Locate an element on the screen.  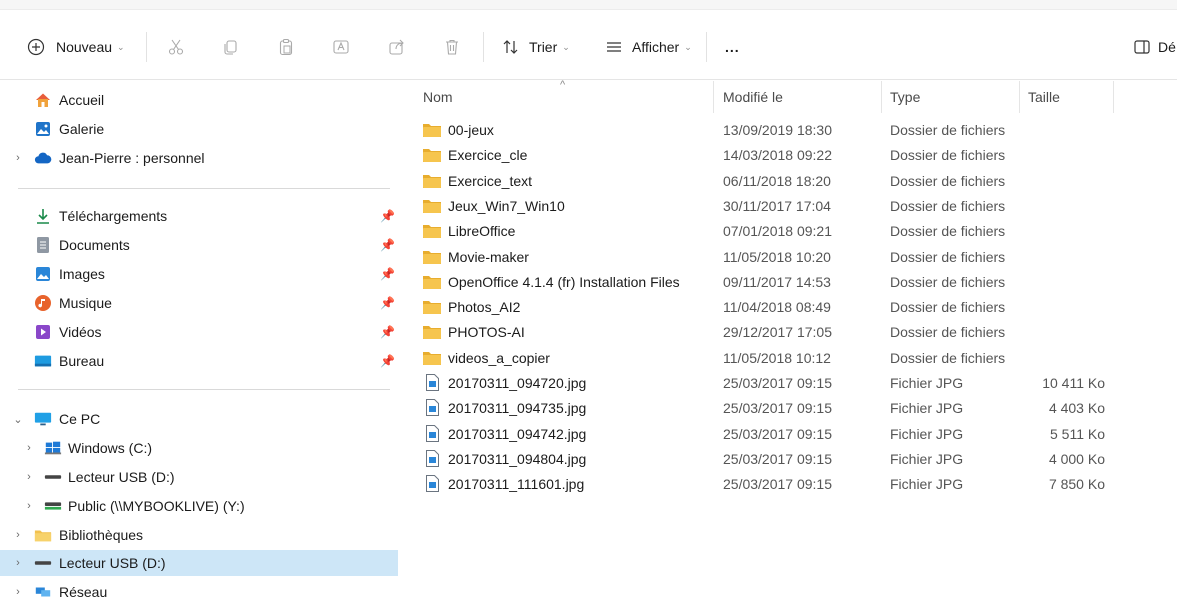
file-name: Exercice_cle is located at coordinates (488, 155).